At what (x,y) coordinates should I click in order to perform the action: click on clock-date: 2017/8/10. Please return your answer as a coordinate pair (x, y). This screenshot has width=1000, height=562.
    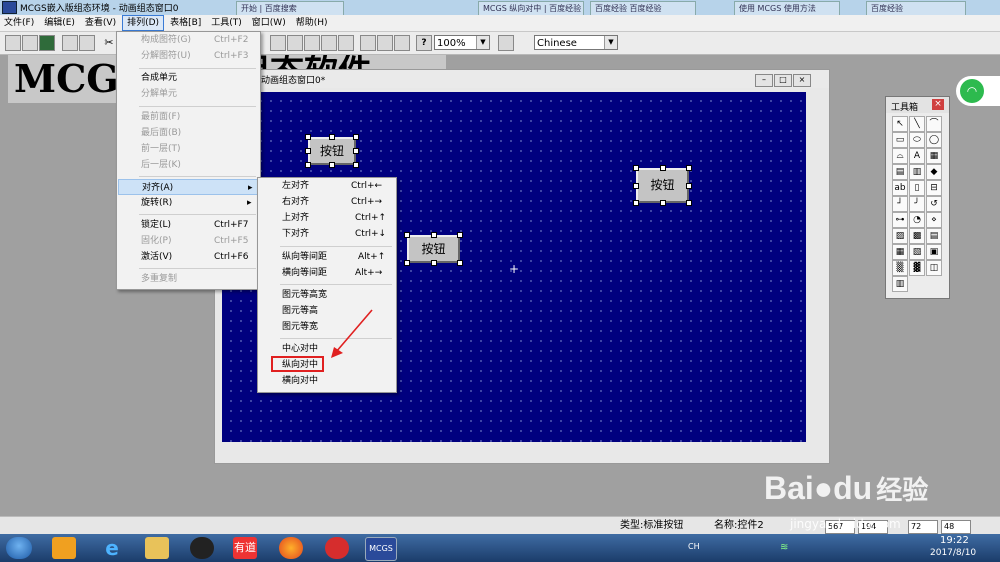
    Looking at the image, I should click on (953, 553).